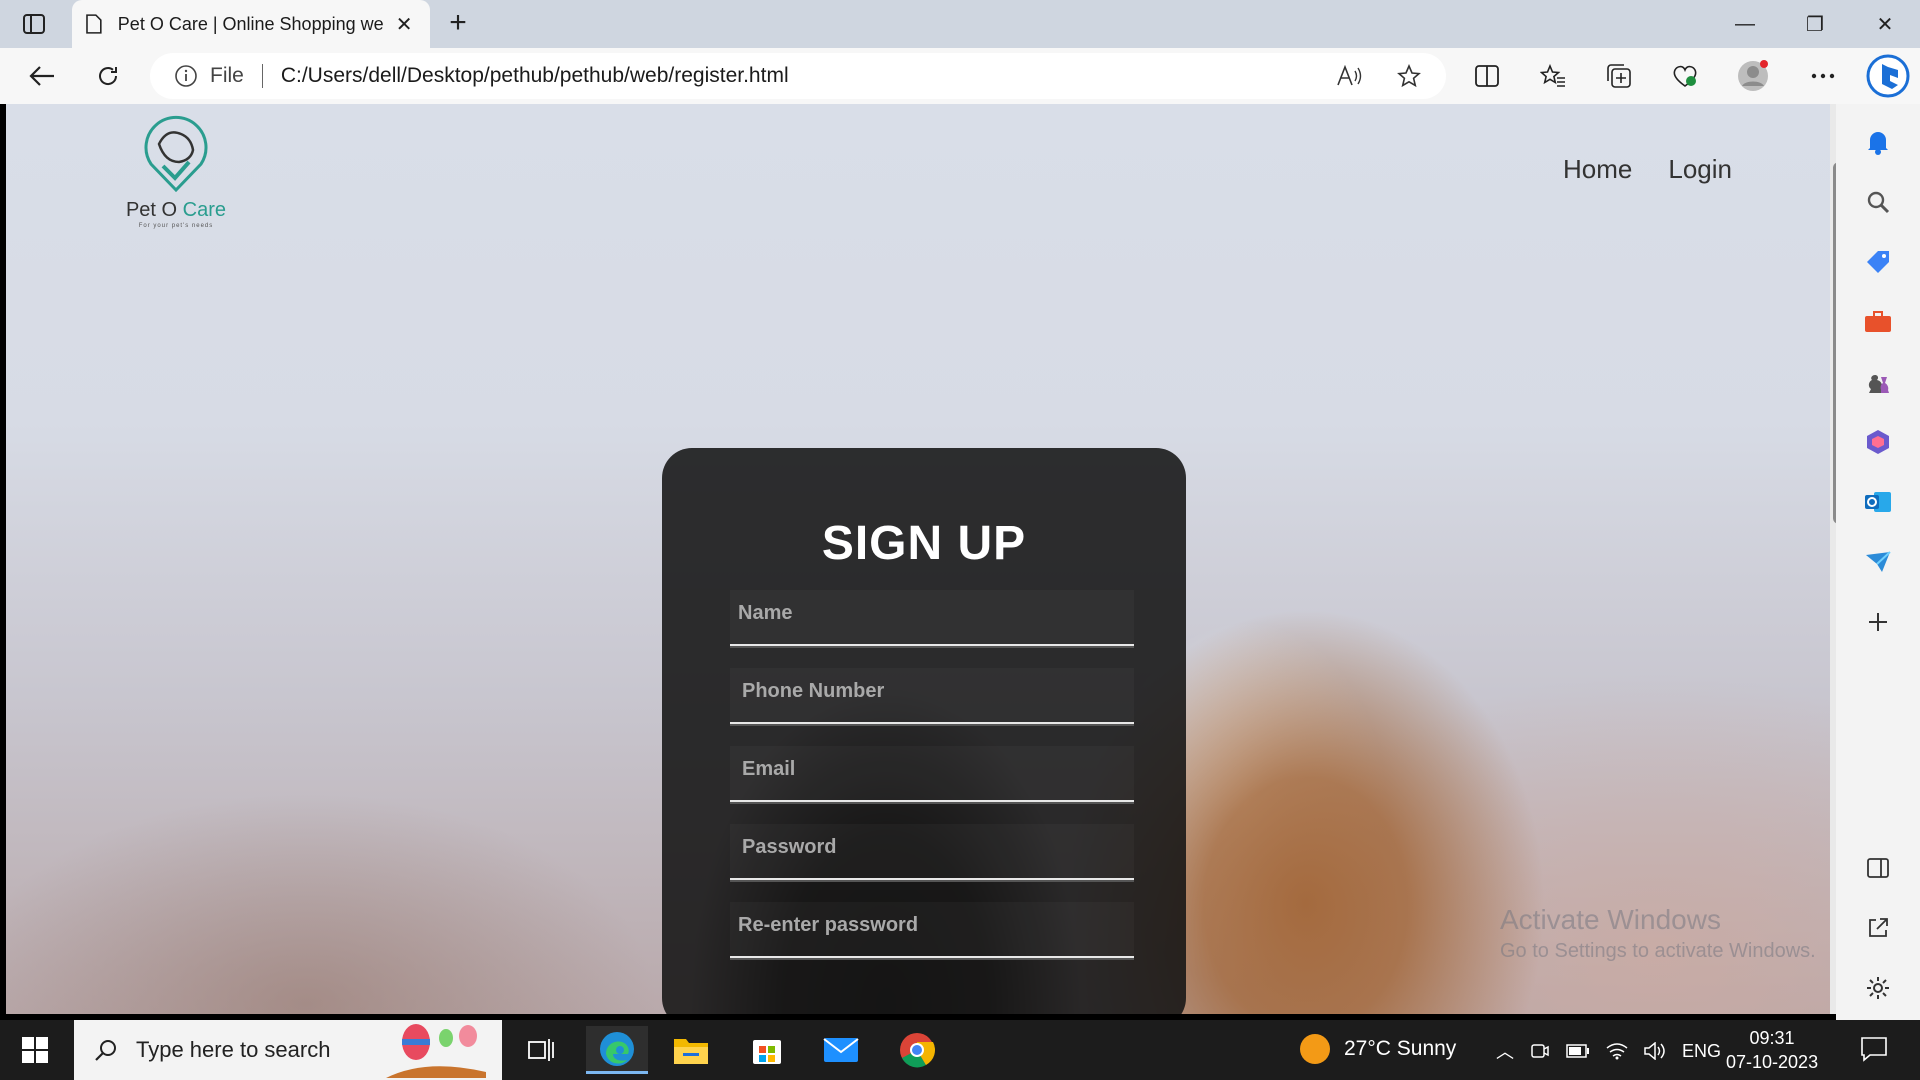 This screenshot has width=1920, height=1080. What do you see at coordinates (1878, 622) in the screenshot?
I see `add-sidebar-app-icon` at bounding box center [1878, 622].